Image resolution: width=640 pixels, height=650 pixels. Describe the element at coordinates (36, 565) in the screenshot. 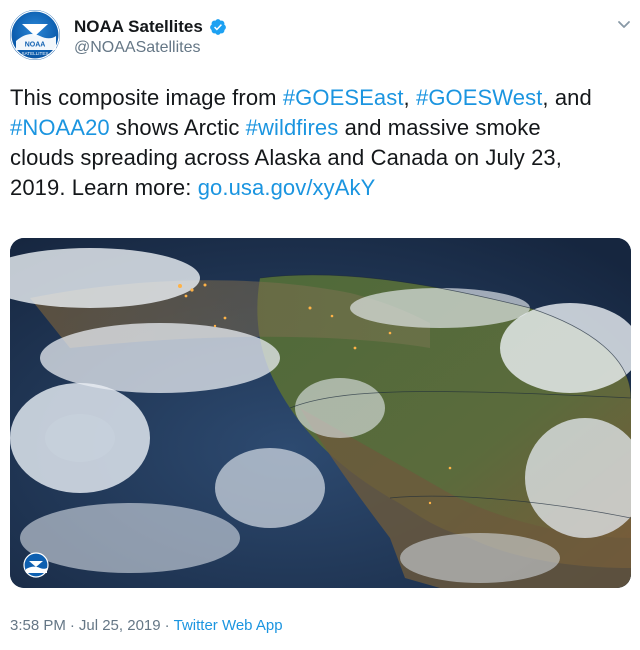

I see `noaa-watermark-icon` at that location.